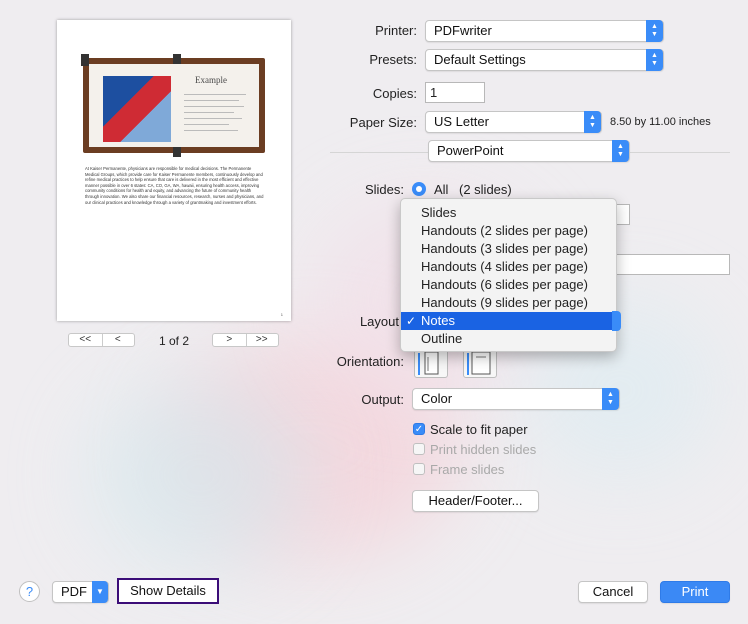 Image resolution: width=748 pixels, height=624 pixels. I want to click on layout-popup-arrow, so click(616, 321).